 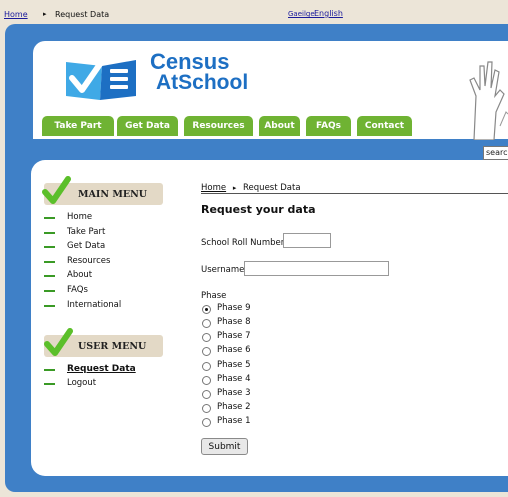 I want to click on phase-option-label: Phase 9, so click(x=234, y=308).